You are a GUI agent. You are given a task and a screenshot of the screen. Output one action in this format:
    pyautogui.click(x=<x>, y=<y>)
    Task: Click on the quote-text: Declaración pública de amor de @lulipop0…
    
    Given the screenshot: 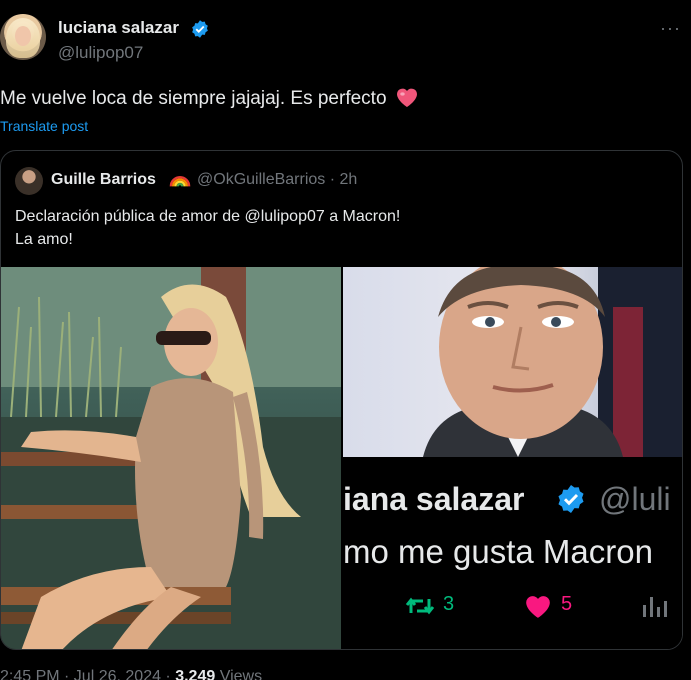 What is the action you would take?
    pyautogui.click(x=207, y=228)
    